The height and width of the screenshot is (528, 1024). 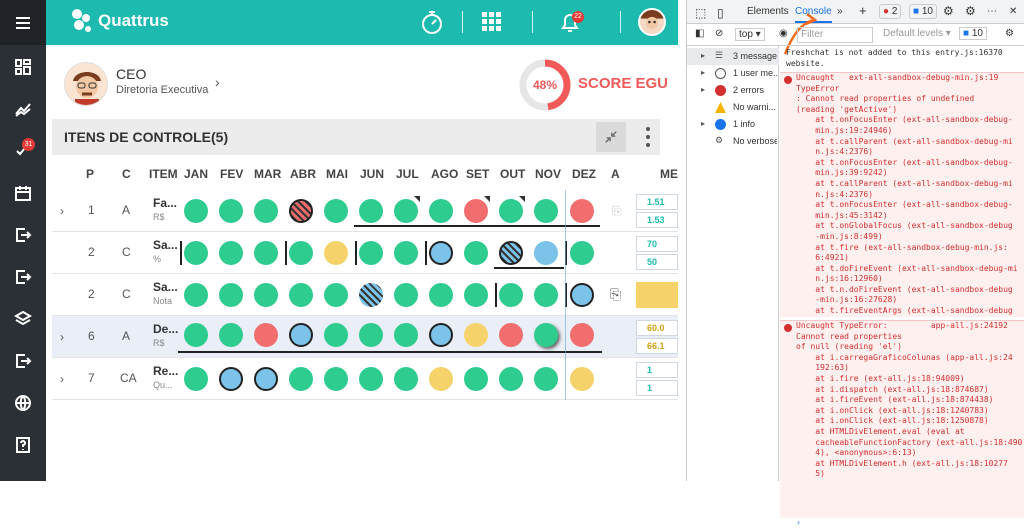 I want to click on side-messages: ▸ ☰ 3 messages, so click(x=733, y=56).